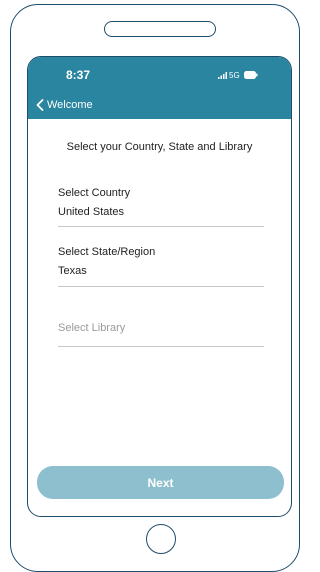  I want to click on library-select: Select Library, so click(161, 334).